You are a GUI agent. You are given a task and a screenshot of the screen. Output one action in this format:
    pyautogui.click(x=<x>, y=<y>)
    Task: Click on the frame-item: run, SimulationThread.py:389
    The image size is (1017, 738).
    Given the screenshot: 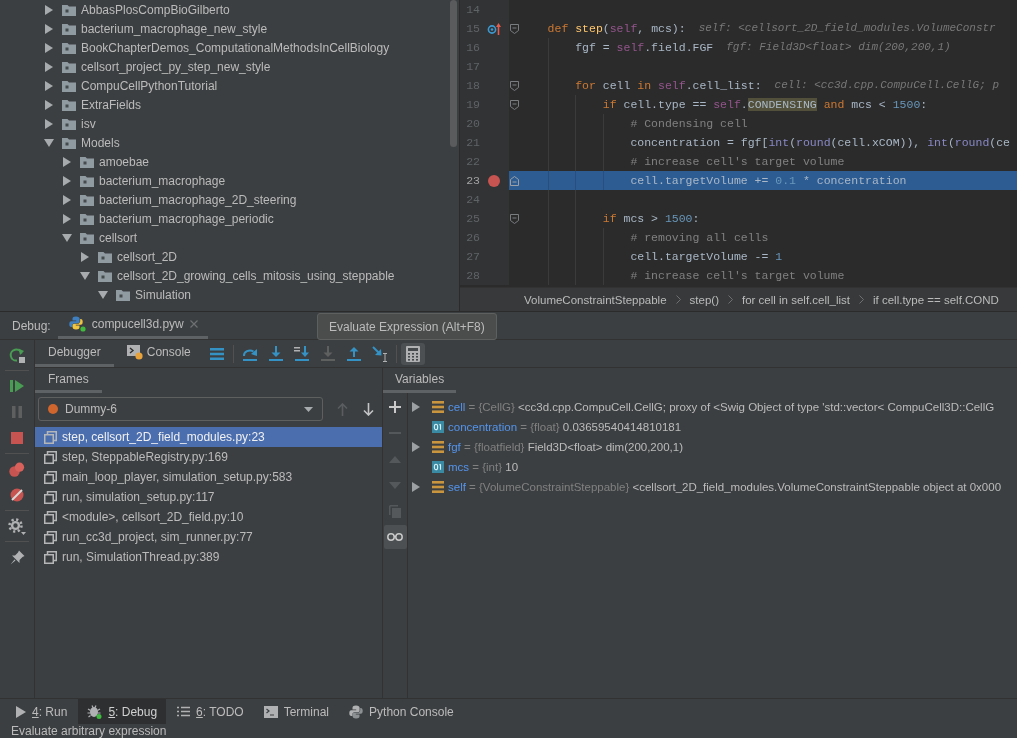 What is the action you would take?
    pyautogui.click(x=208, y=557)
    